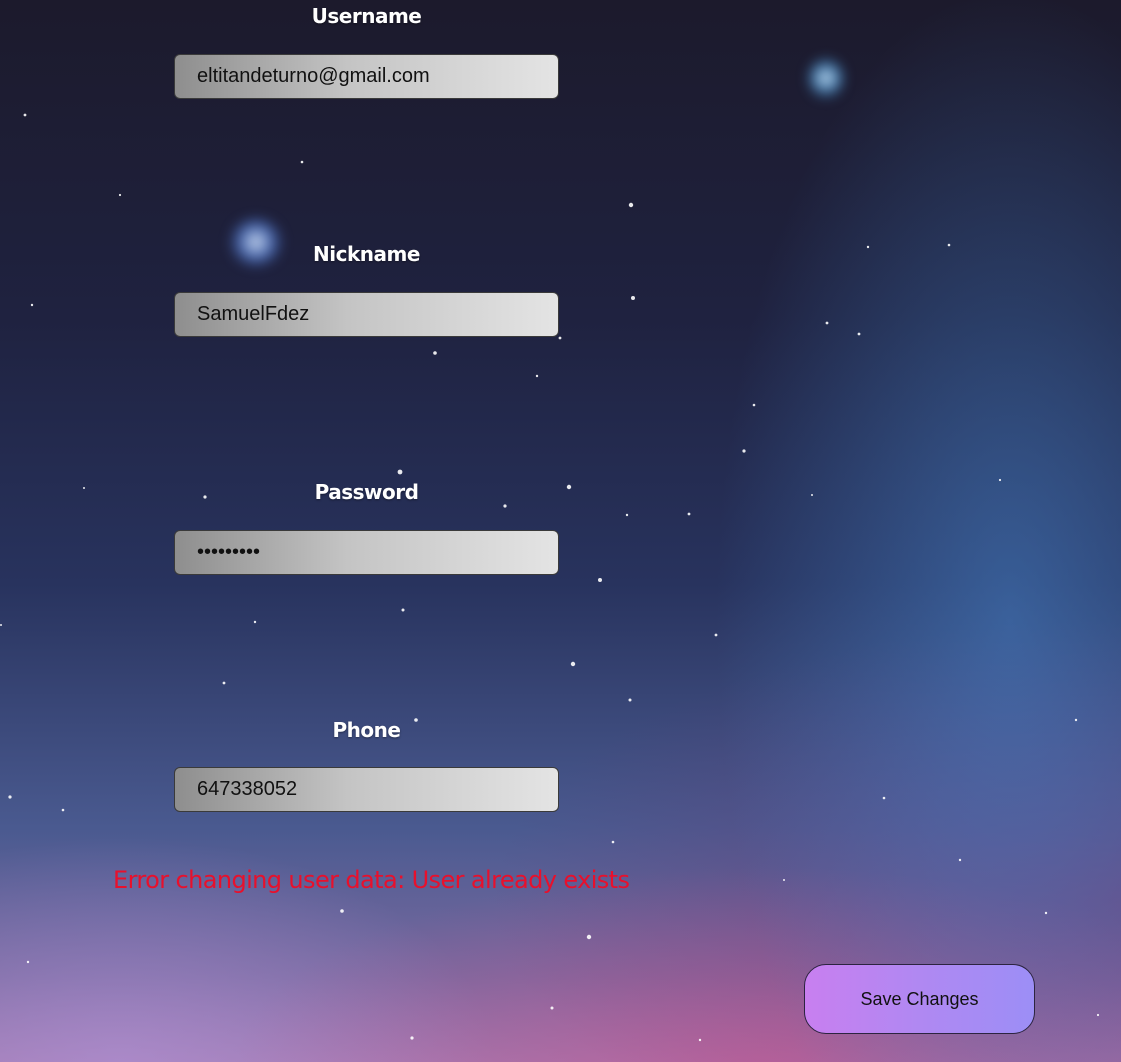 This screenshot has height=1062, width=1121. Describe the element at coordinates (366, 492) in the screenshot. I see `password-label: Password` at that location.